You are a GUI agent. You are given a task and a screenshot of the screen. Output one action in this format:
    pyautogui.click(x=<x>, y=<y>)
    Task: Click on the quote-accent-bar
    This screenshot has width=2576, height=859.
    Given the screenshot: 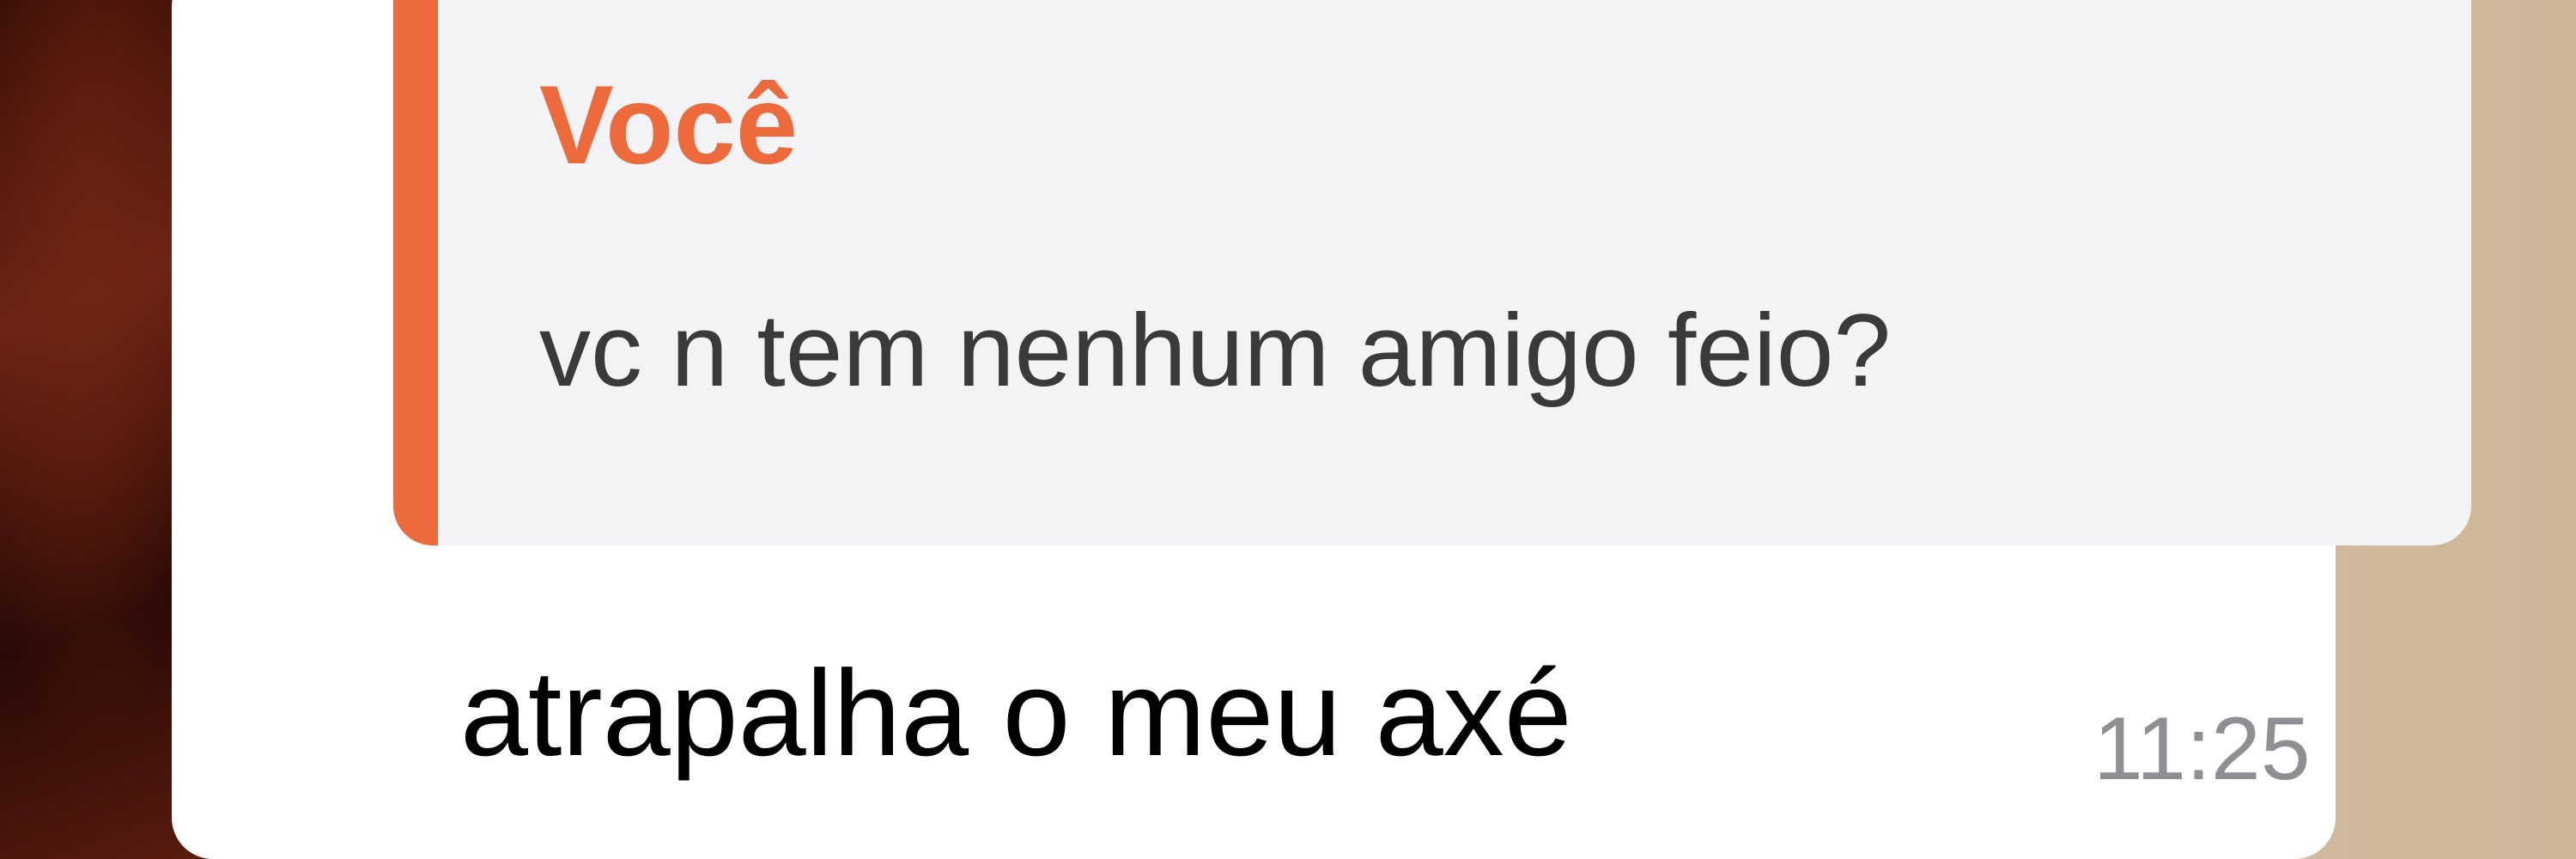 What is the action you would take?
    pyautogui.click(x=415, y=272)
    